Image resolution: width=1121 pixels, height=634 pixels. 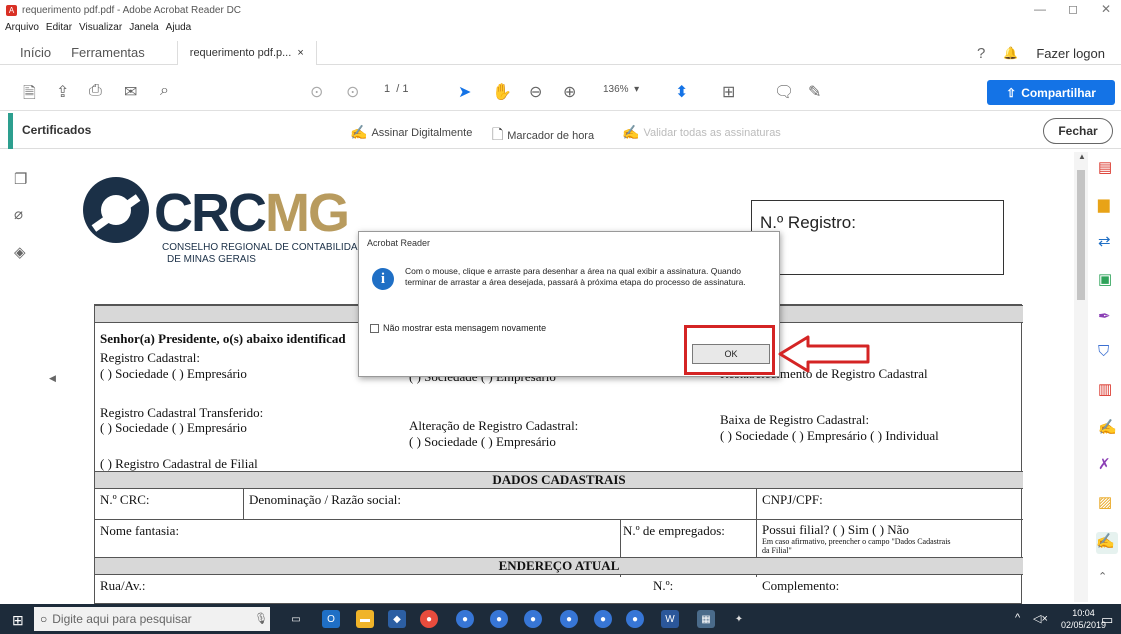 What do you see at coordinates (808, 222) in the screenshot?
I see `registro-label: N.º Registro:` at bounding box center [808, 222].